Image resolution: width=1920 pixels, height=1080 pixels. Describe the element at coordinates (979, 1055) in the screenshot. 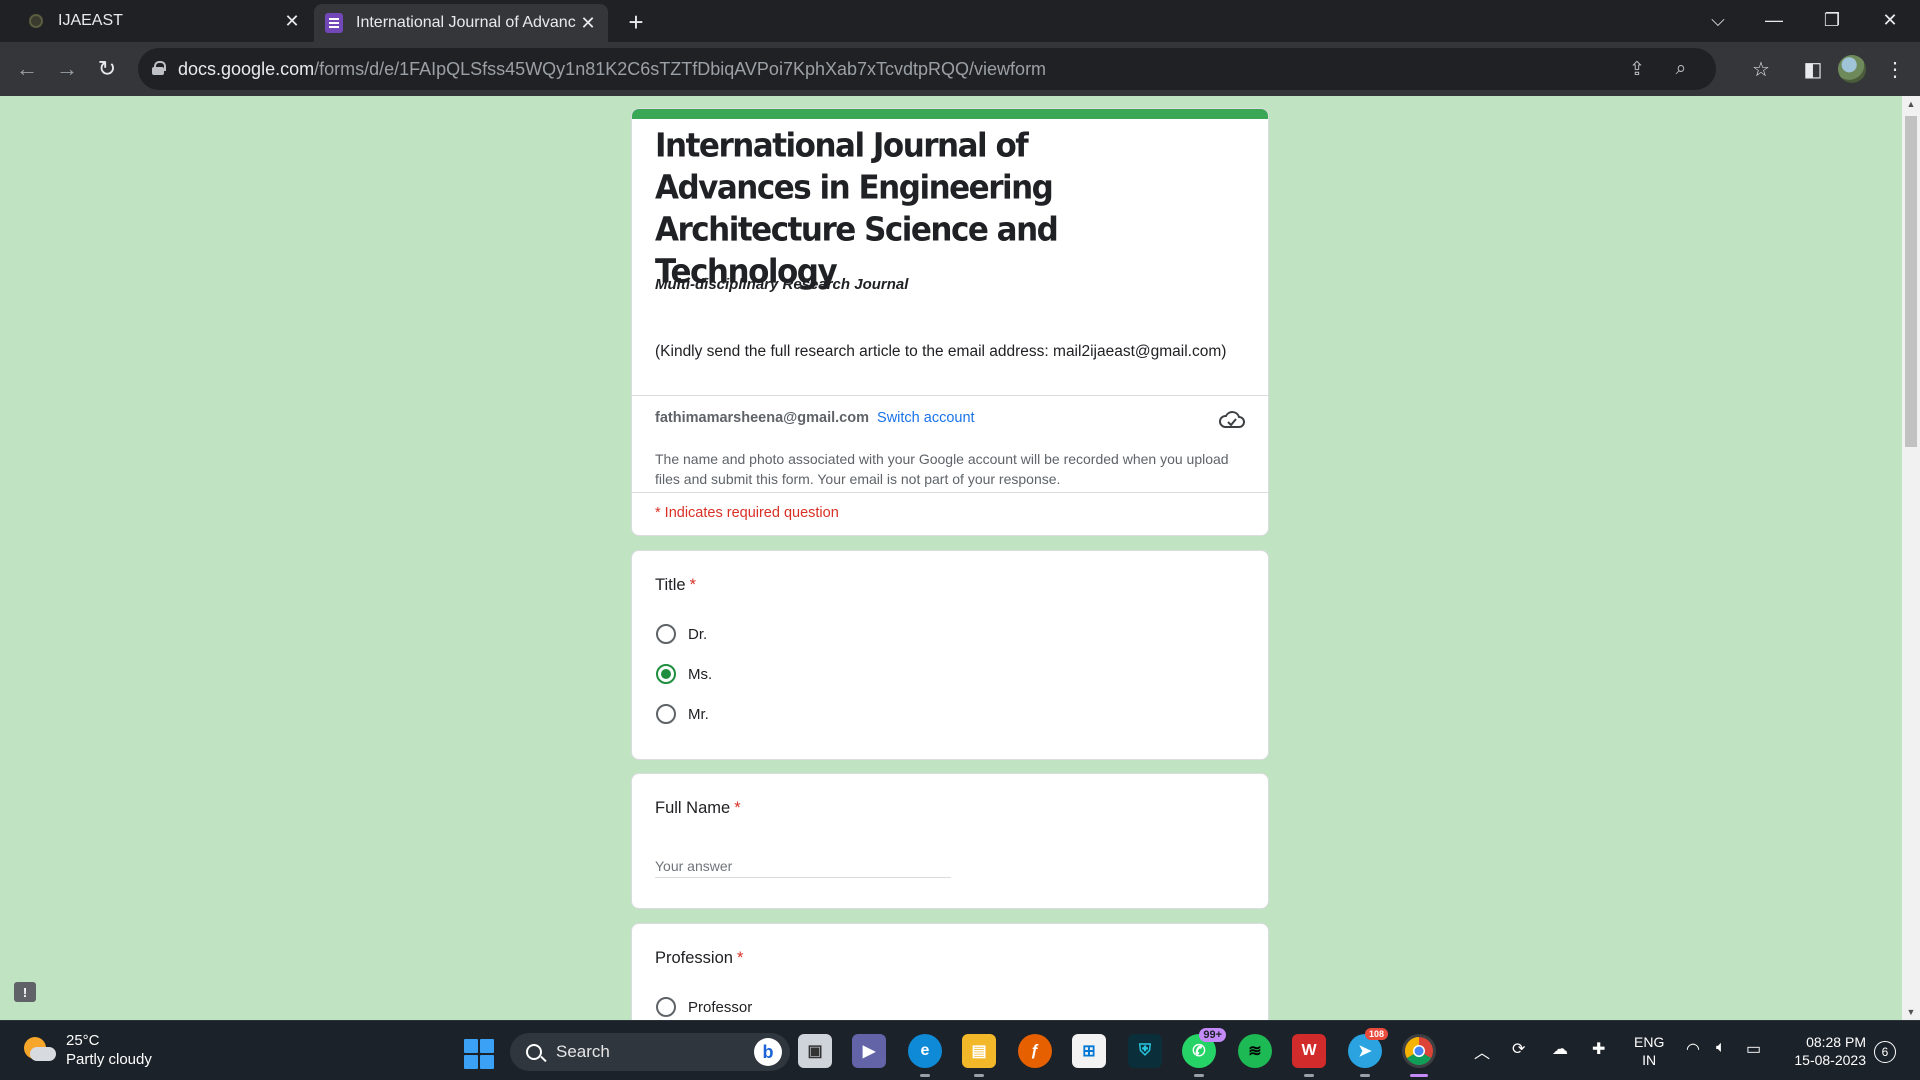

I see `file-explorer-icon: ▤` at that location.